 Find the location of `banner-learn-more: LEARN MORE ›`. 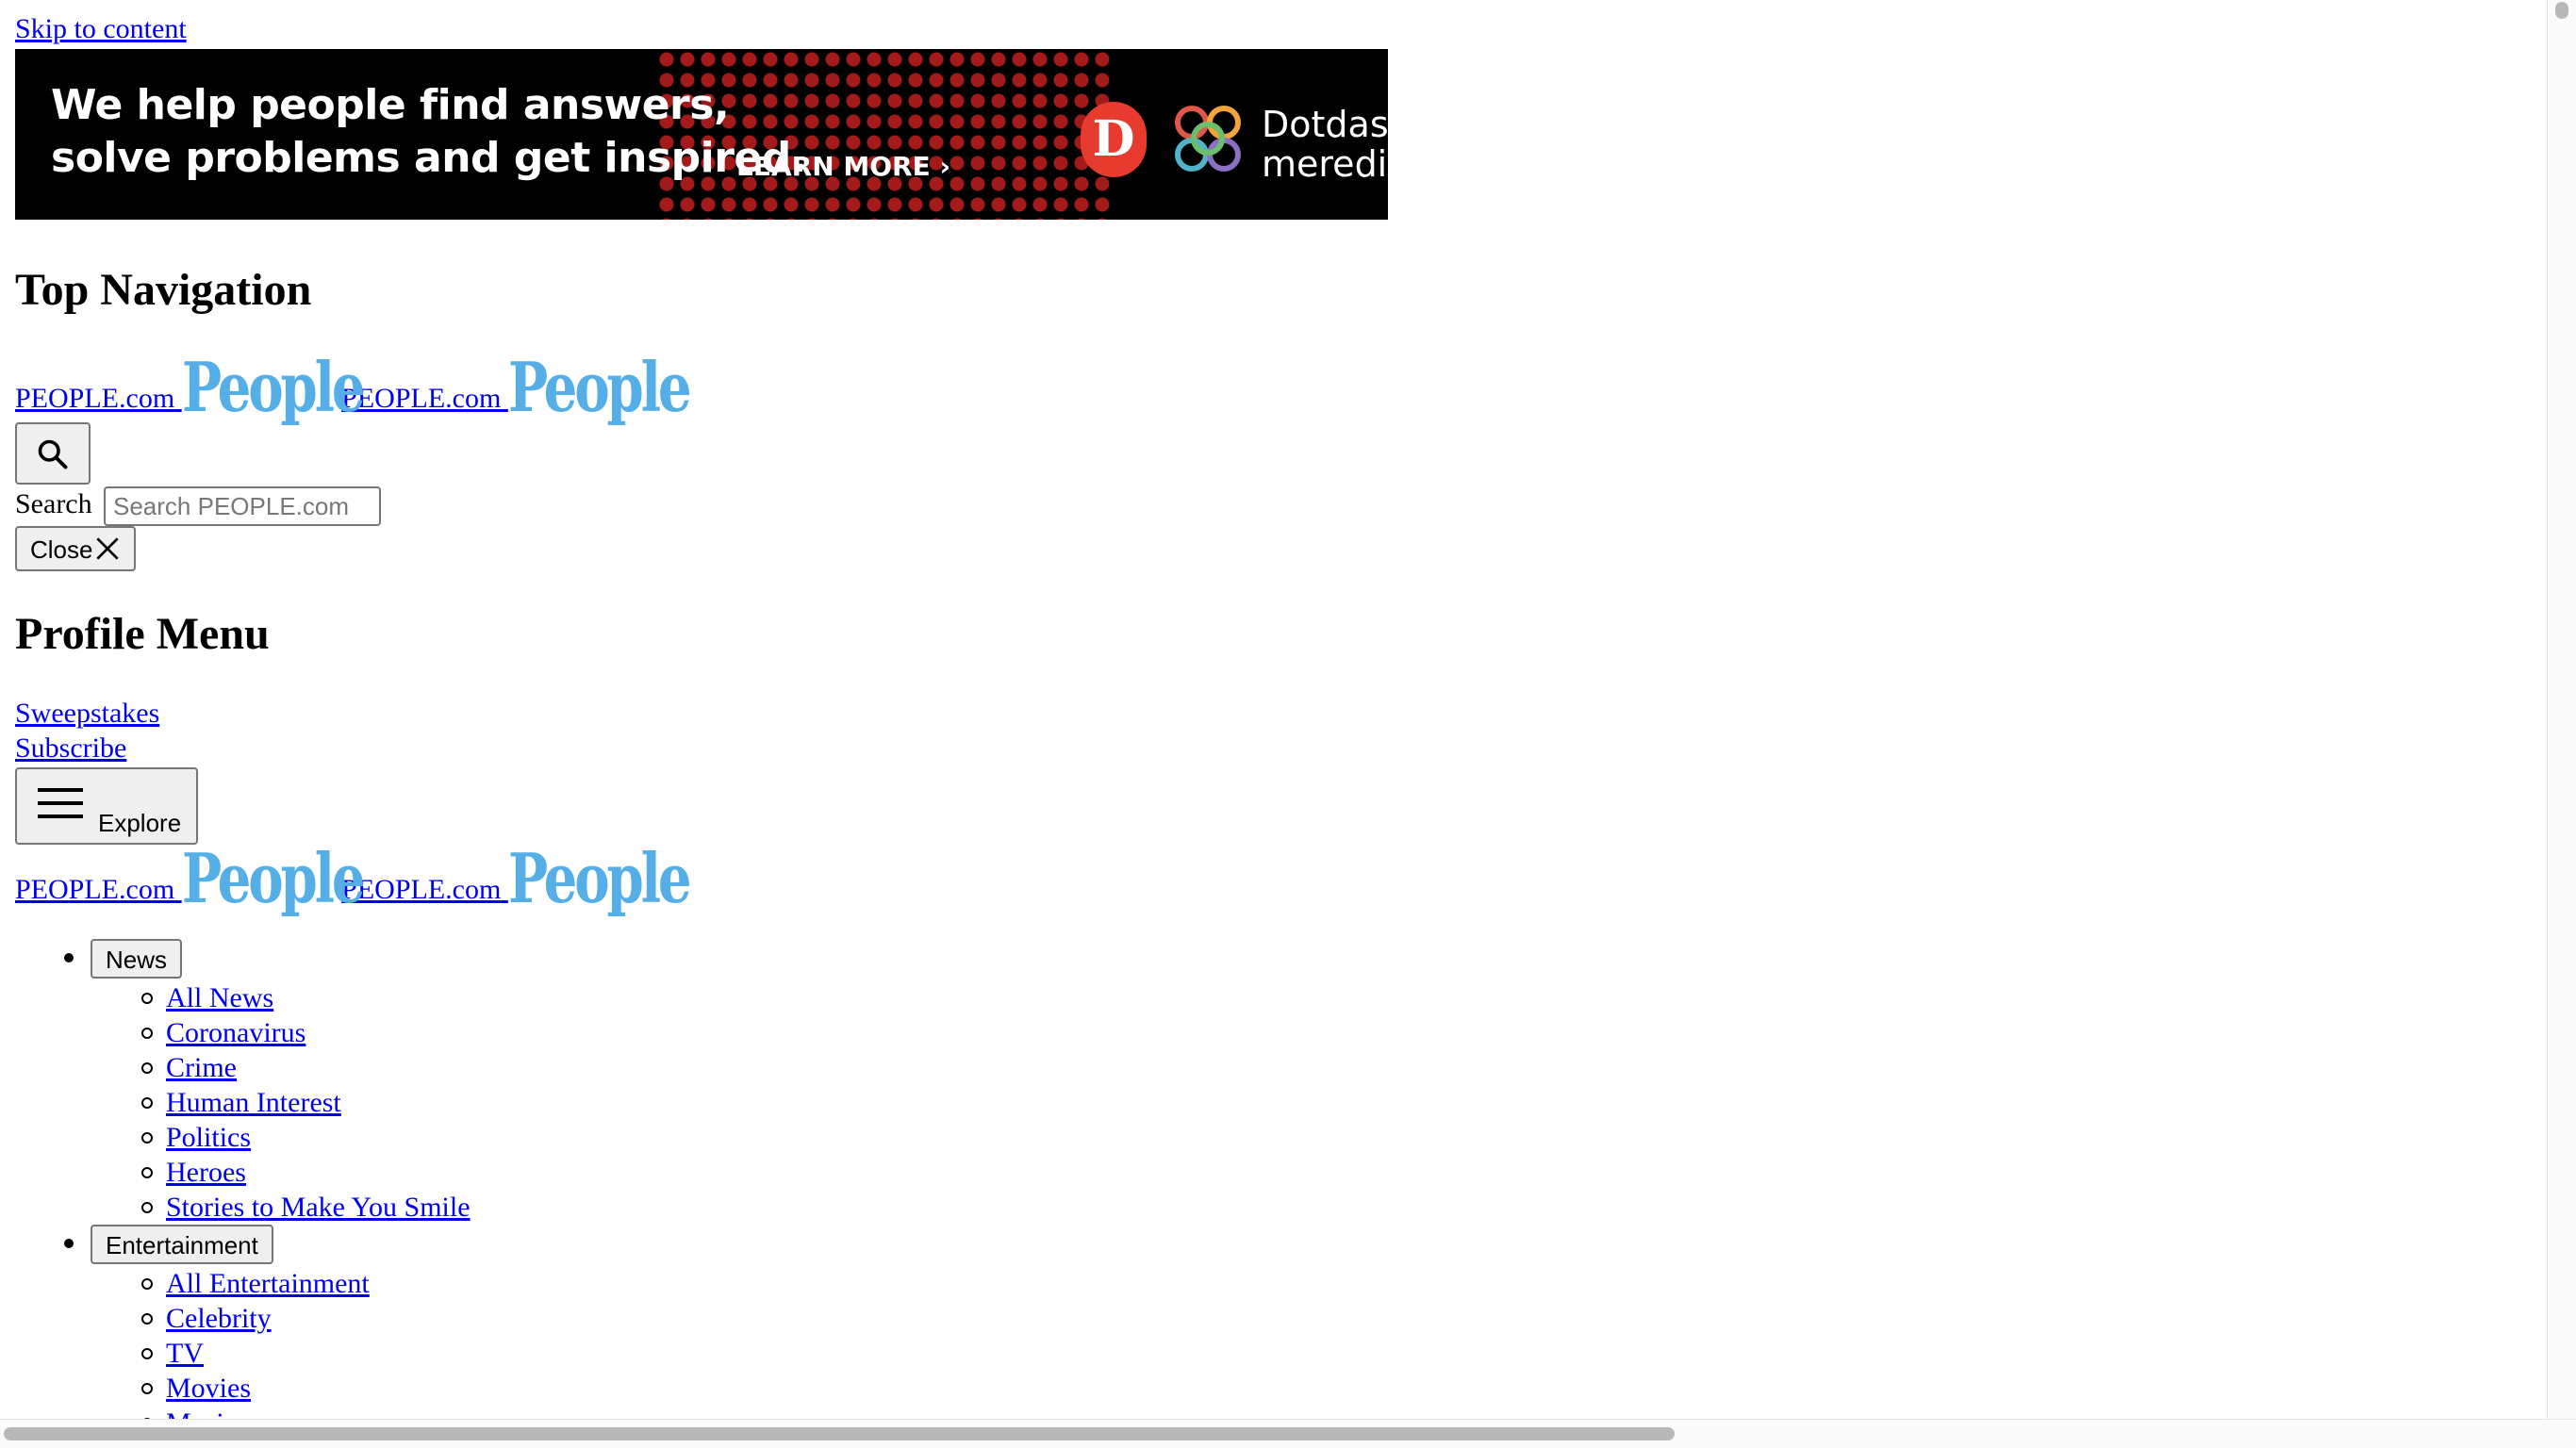

banner-learn-more: LEARN MORE › is located at coordinates (843, 166).